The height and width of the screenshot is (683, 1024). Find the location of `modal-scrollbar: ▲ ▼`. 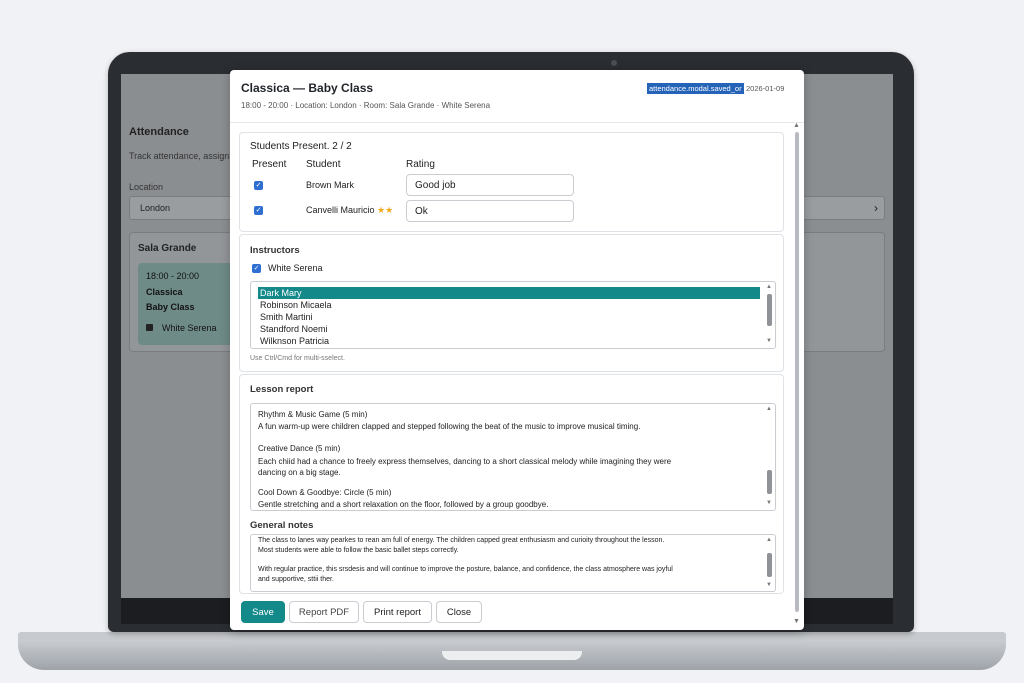

modal-scrollbar: ▲ ▼ is located at coordinates (797, 376).